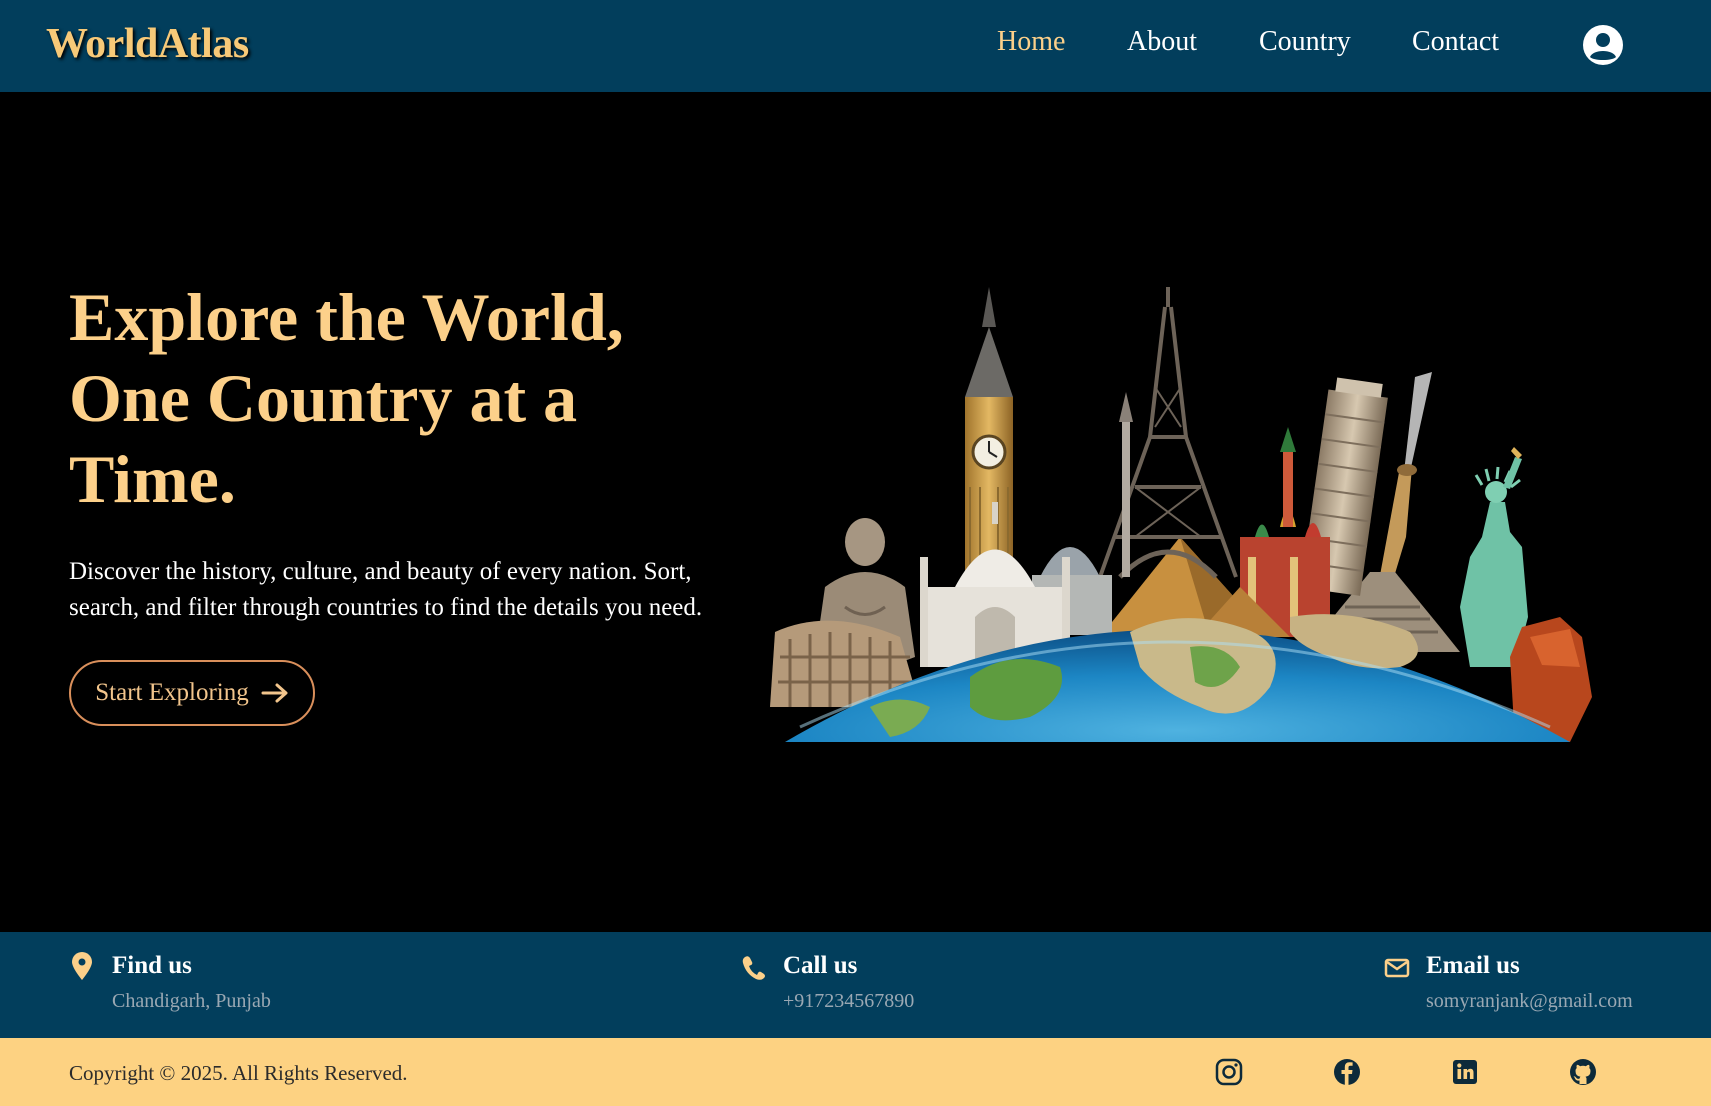  I want to click on find-us-location: Chandigarh, Punjab, so click(191, 1001).